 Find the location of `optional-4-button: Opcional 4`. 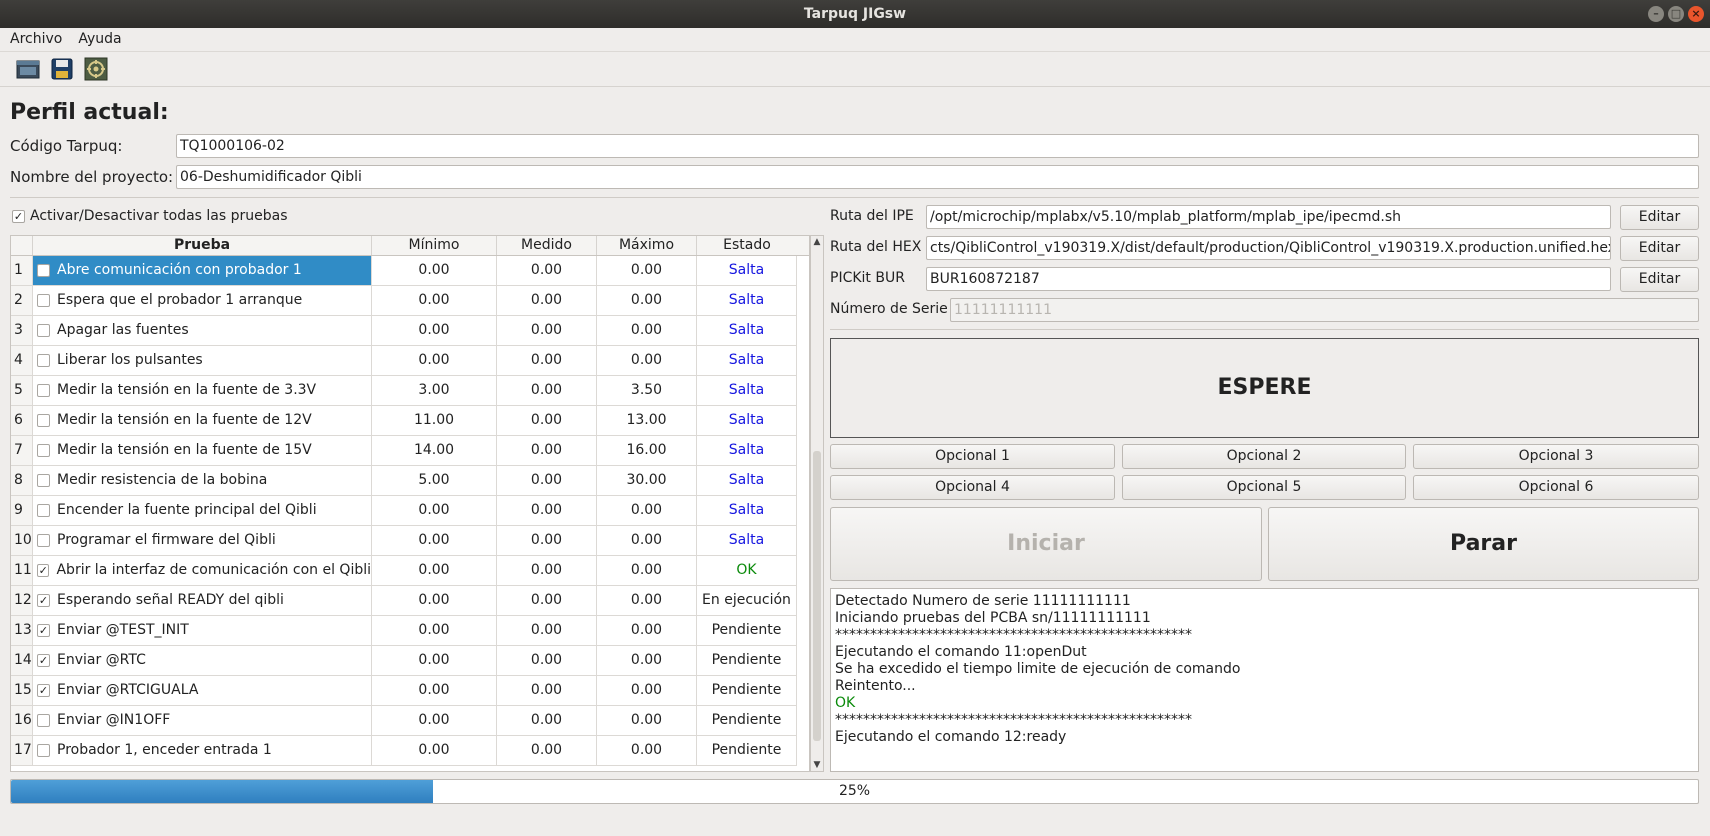

optional-4-button: Opcional 4 is located at coordinates (972, 487).